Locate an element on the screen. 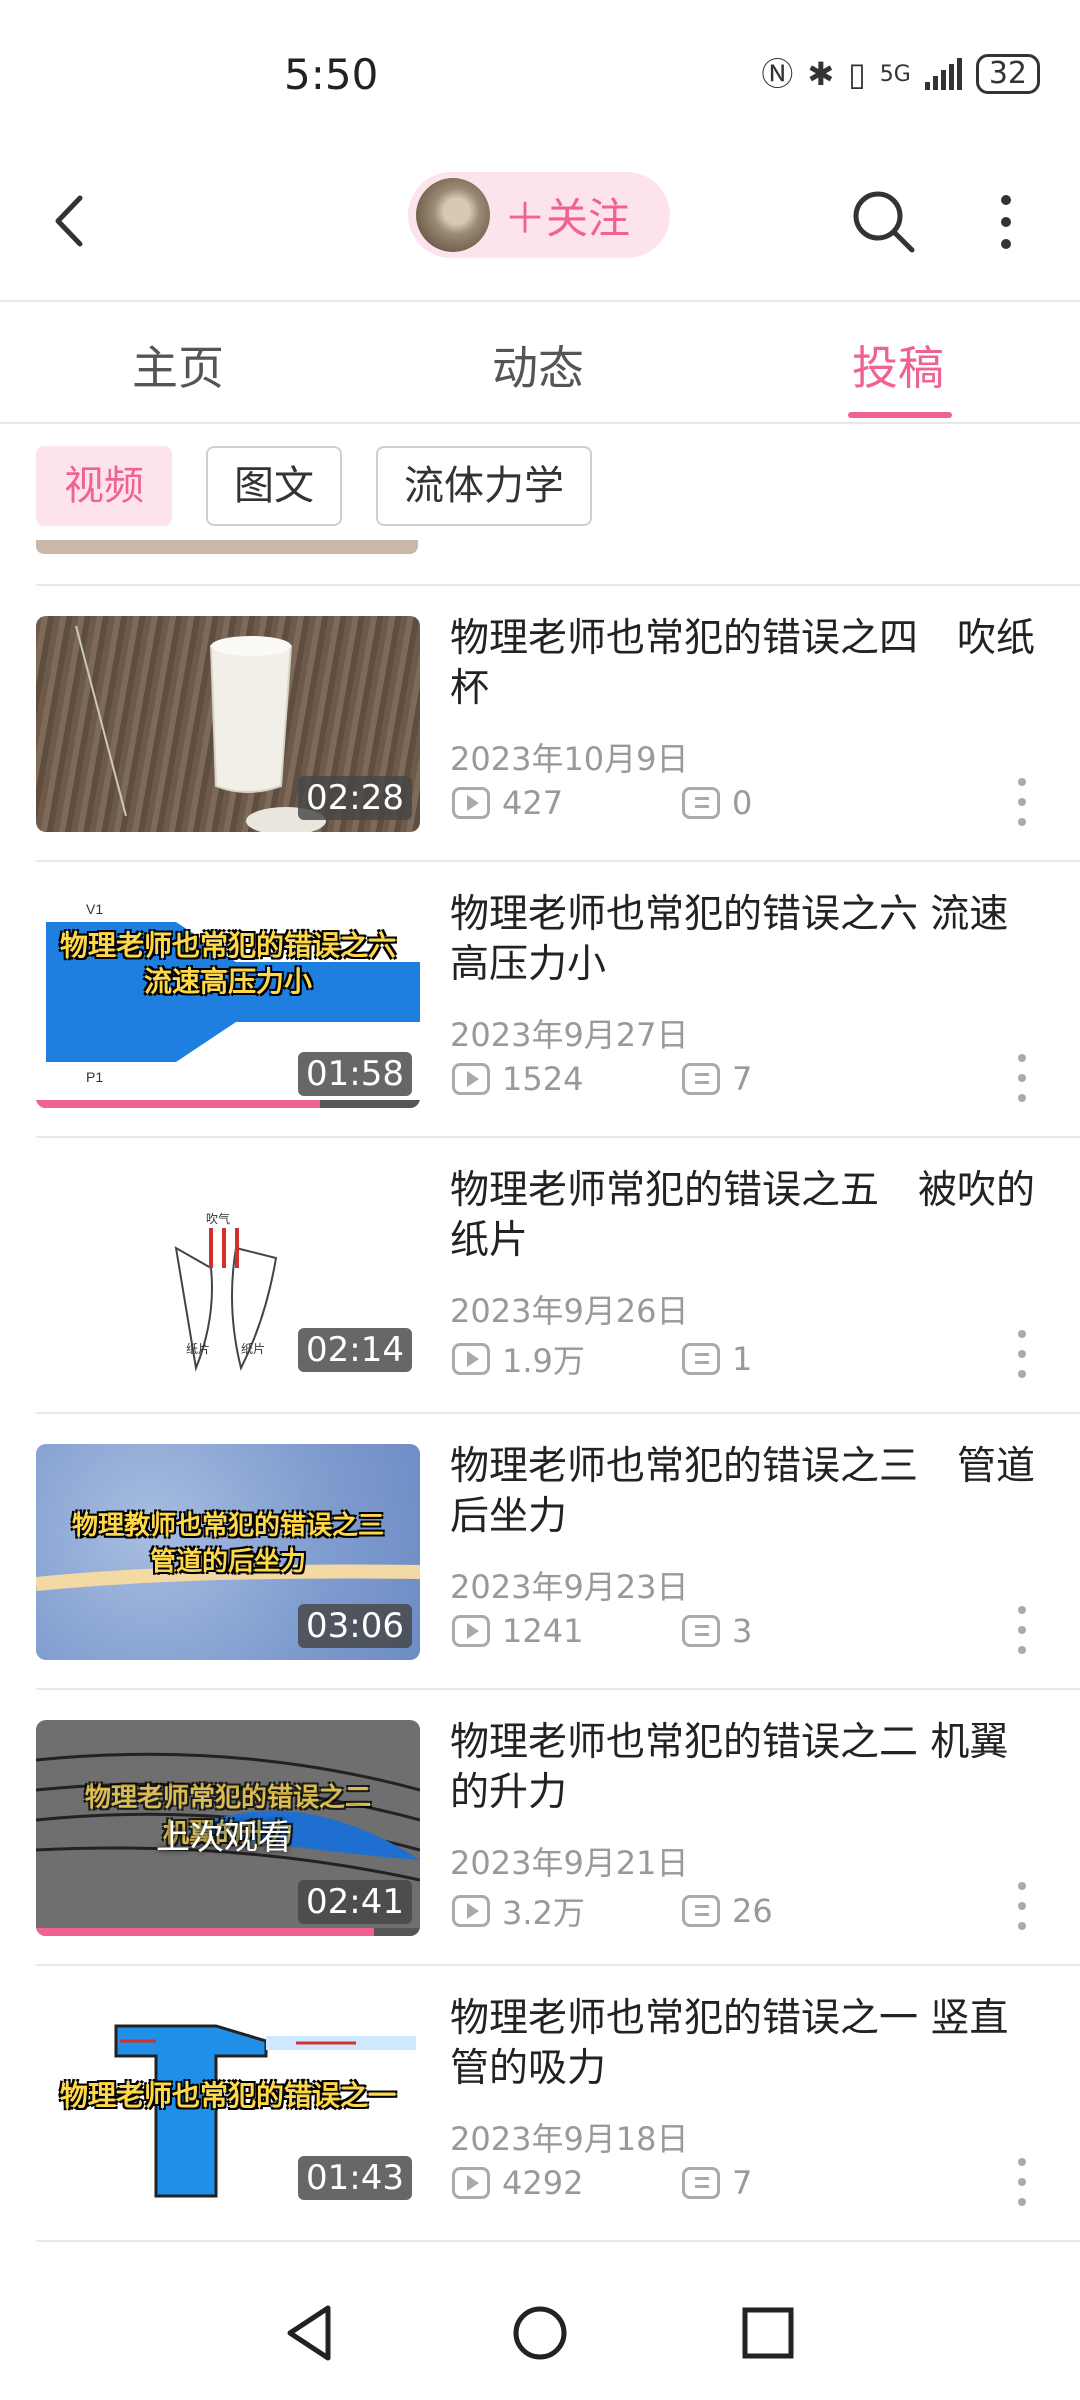  view-count: 1524 is located at coordinates (543, 1079).